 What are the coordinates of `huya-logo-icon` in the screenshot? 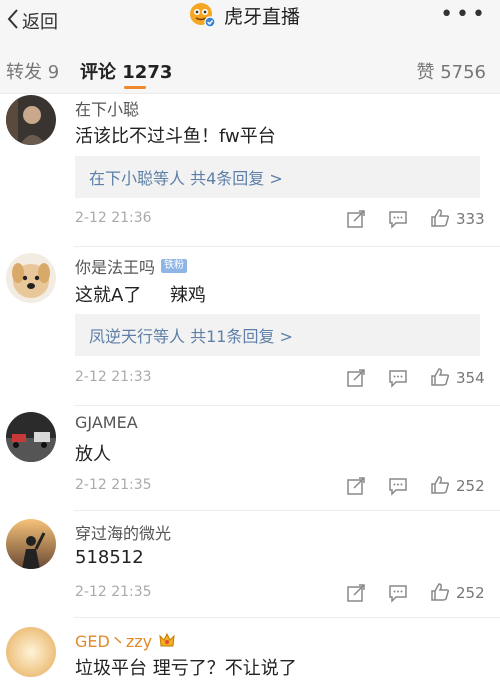 It's located at (202, 15).